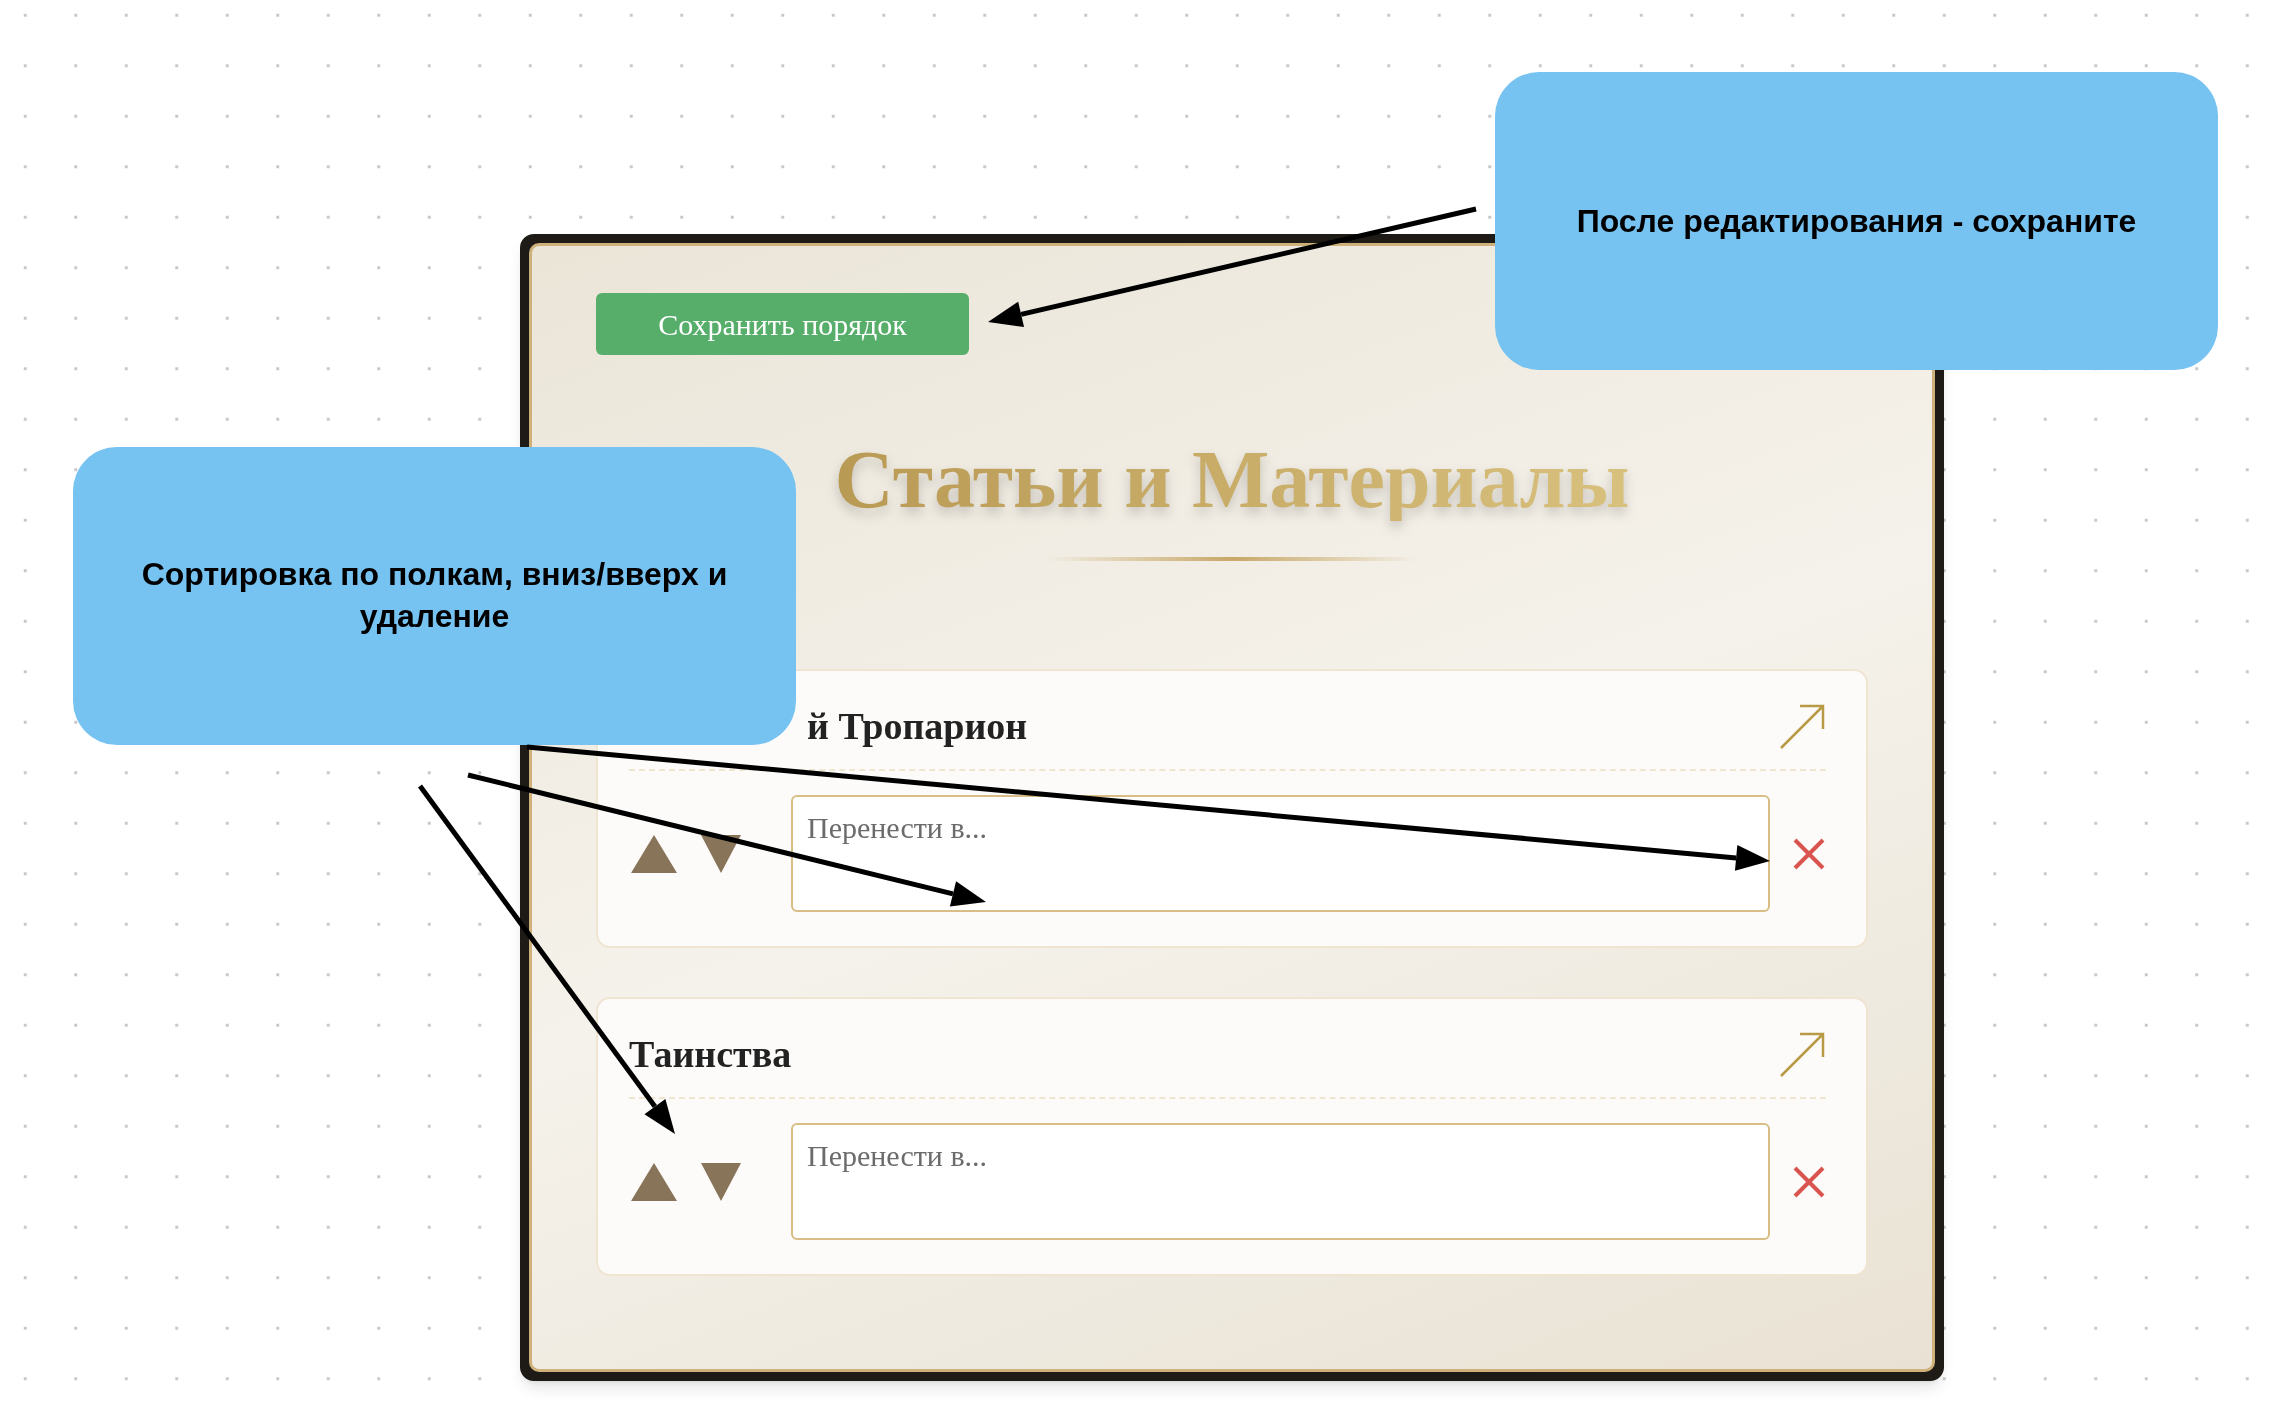 The image size is (2296, 1420). Describe the element at coordinates (1856, 221) in the screenshot. I see `note-text: После редактирования - сохраните` at that location.